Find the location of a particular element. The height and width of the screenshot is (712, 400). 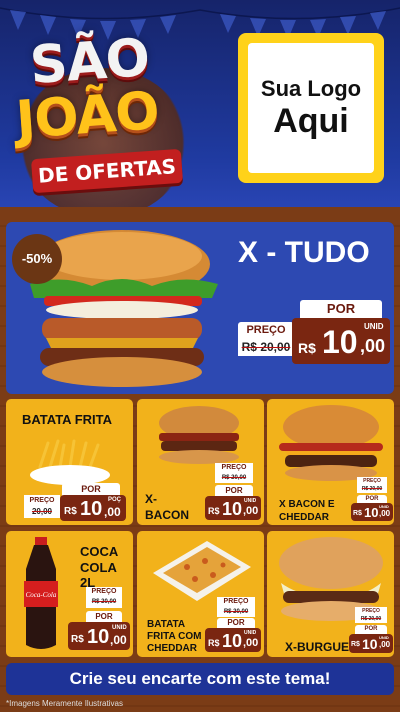

logo-inner: Sua Logo Aqui is located at coordinates (311, 108).